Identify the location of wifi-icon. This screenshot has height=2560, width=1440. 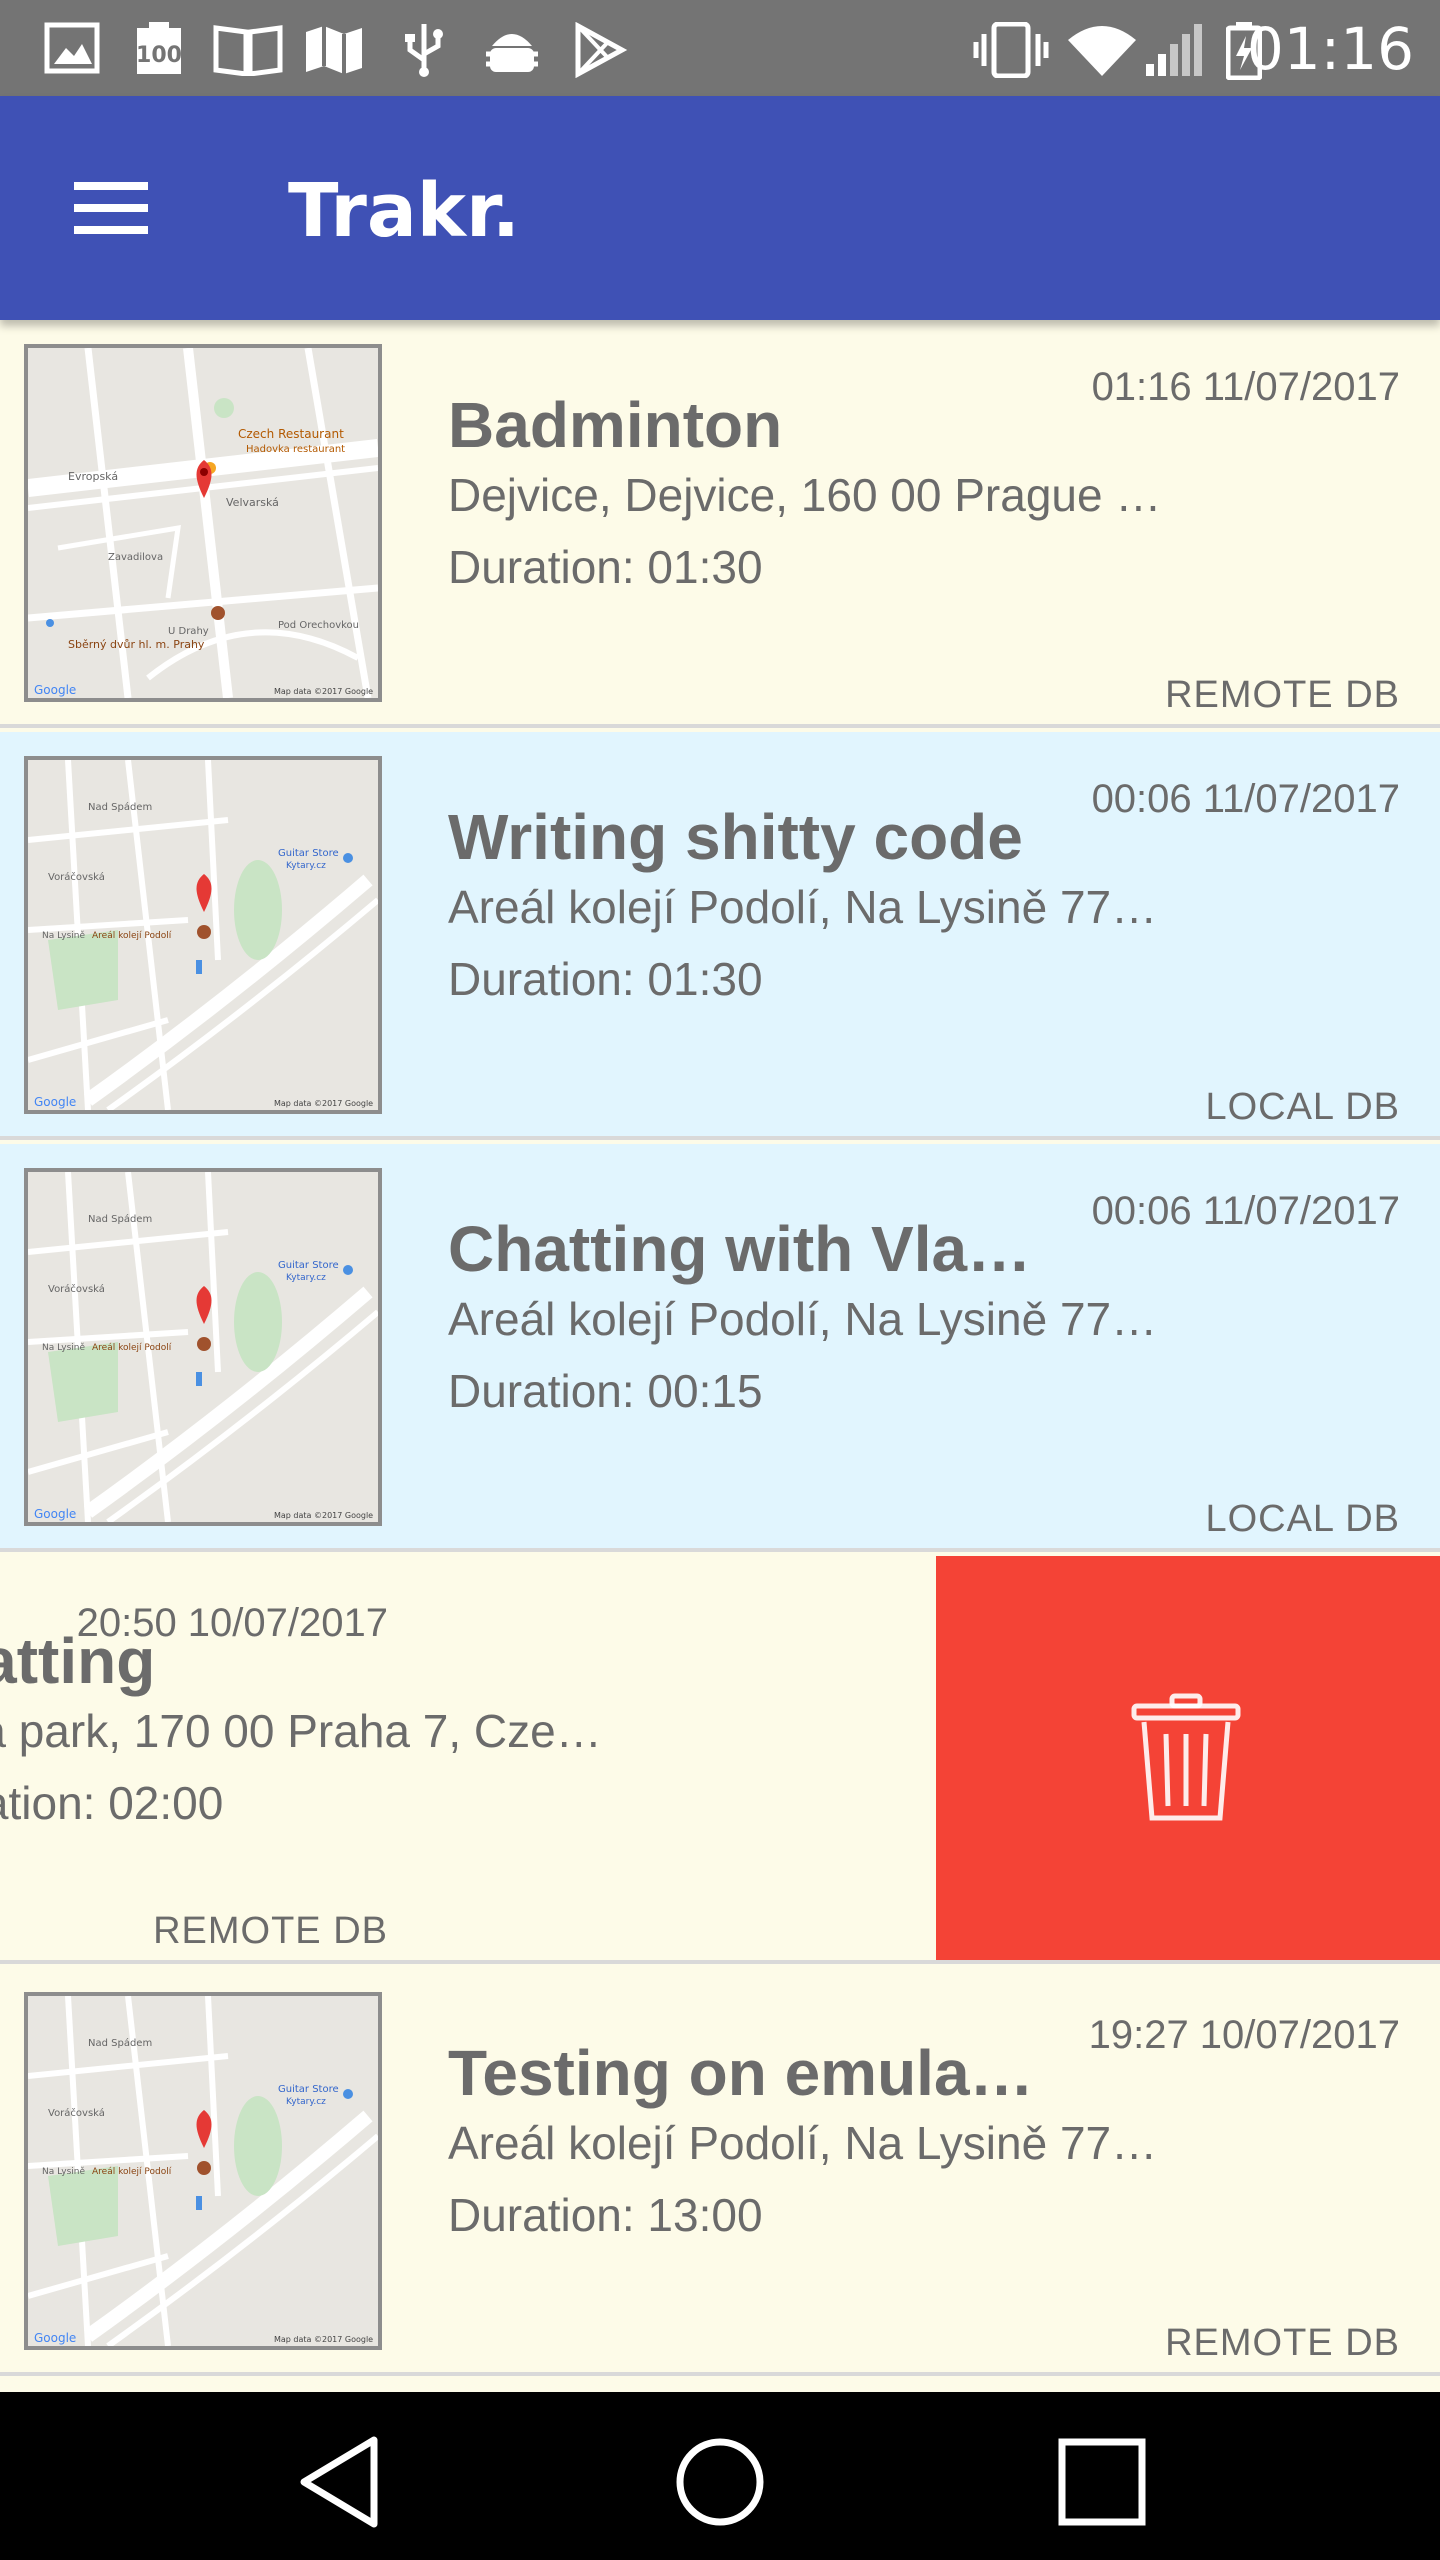
(1102, 51).